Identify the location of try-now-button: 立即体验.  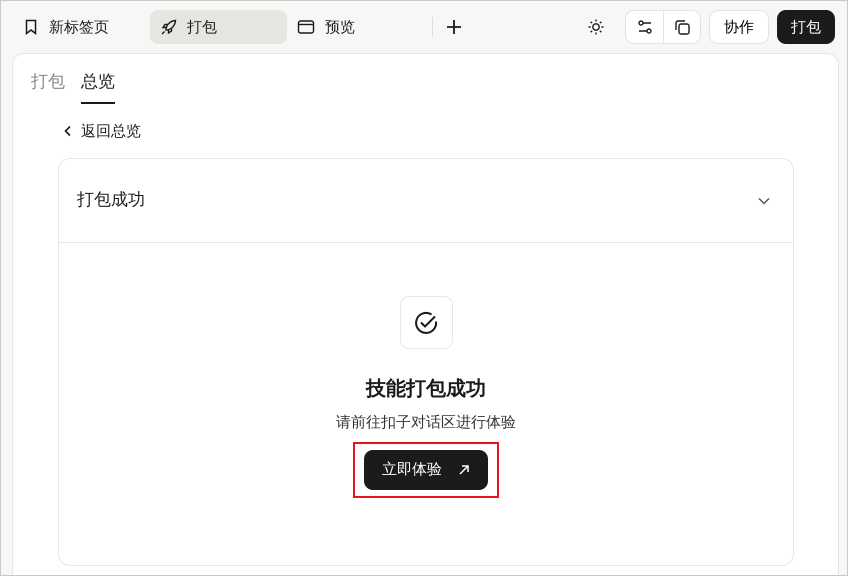
(426, 470).